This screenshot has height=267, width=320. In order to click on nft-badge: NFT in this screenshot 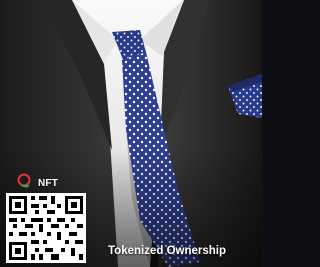, I will do `click(37, 183)`.